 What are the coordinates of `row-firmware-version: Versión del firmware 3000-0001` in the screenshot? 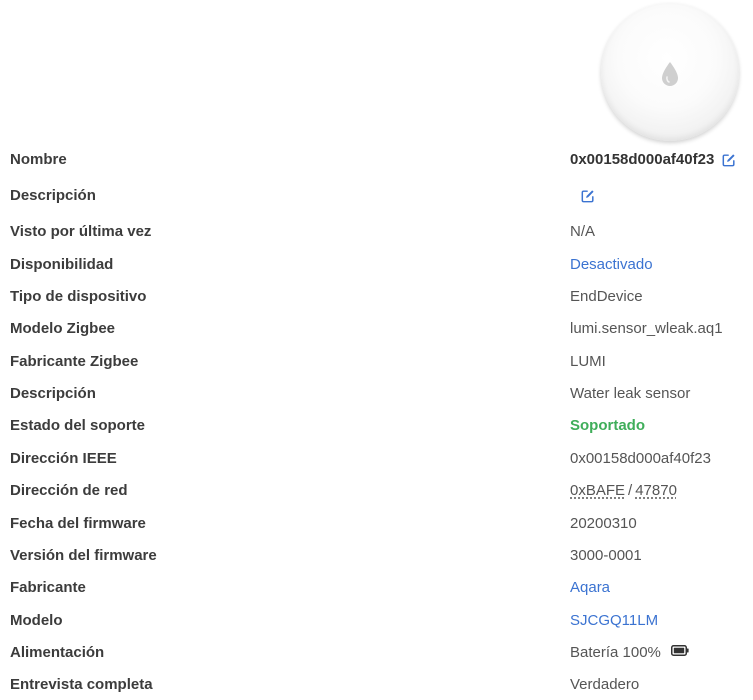 It's located at (376, 556).